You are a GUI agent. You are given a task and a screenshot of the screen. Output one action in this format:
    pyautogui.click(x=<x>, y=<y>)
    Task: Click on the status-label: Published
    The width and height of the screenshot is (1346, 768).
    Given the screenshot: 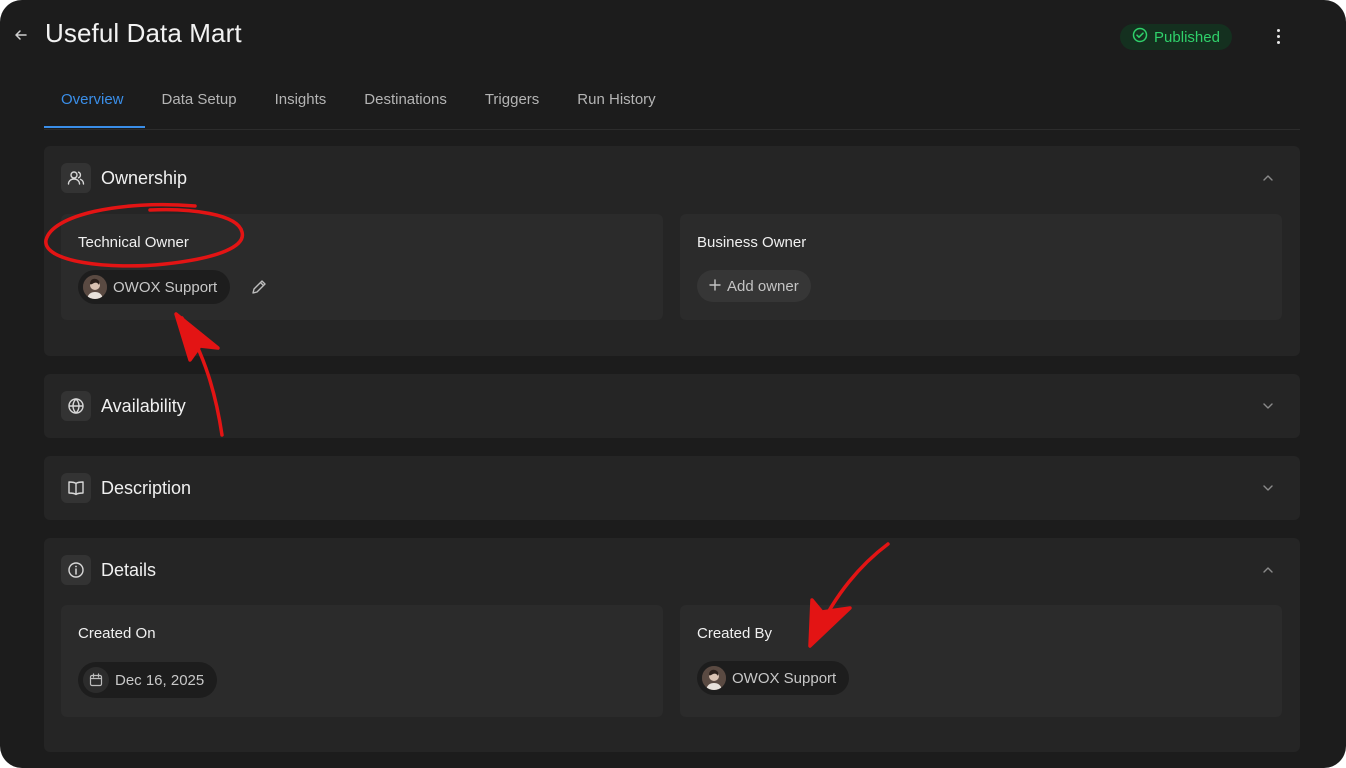 What is the action you would take?
    pyautogui.click(x=1187, y=37)
    